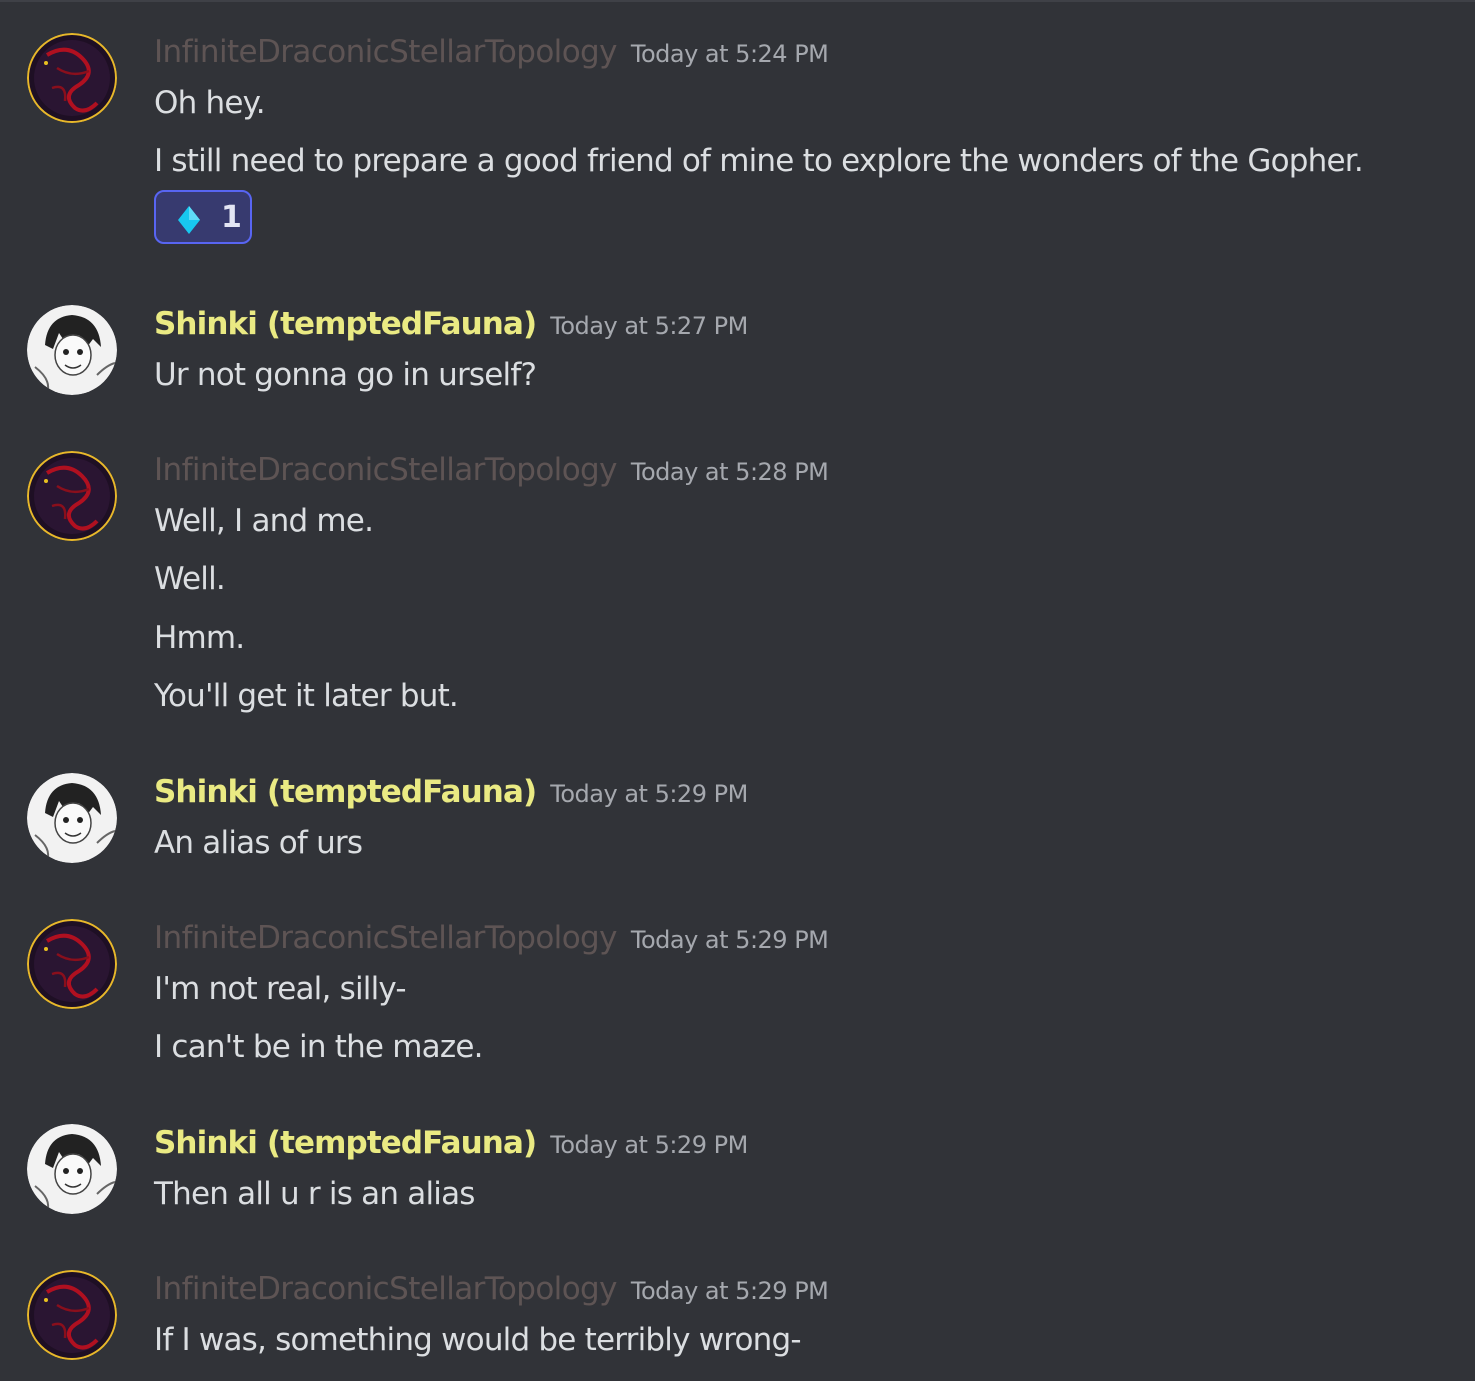 The width and height of the screenshot is (1475, 1381). Describe the element at coordinates (231, 217) in the screenshot. I see `reaction-count: 1` at that location.